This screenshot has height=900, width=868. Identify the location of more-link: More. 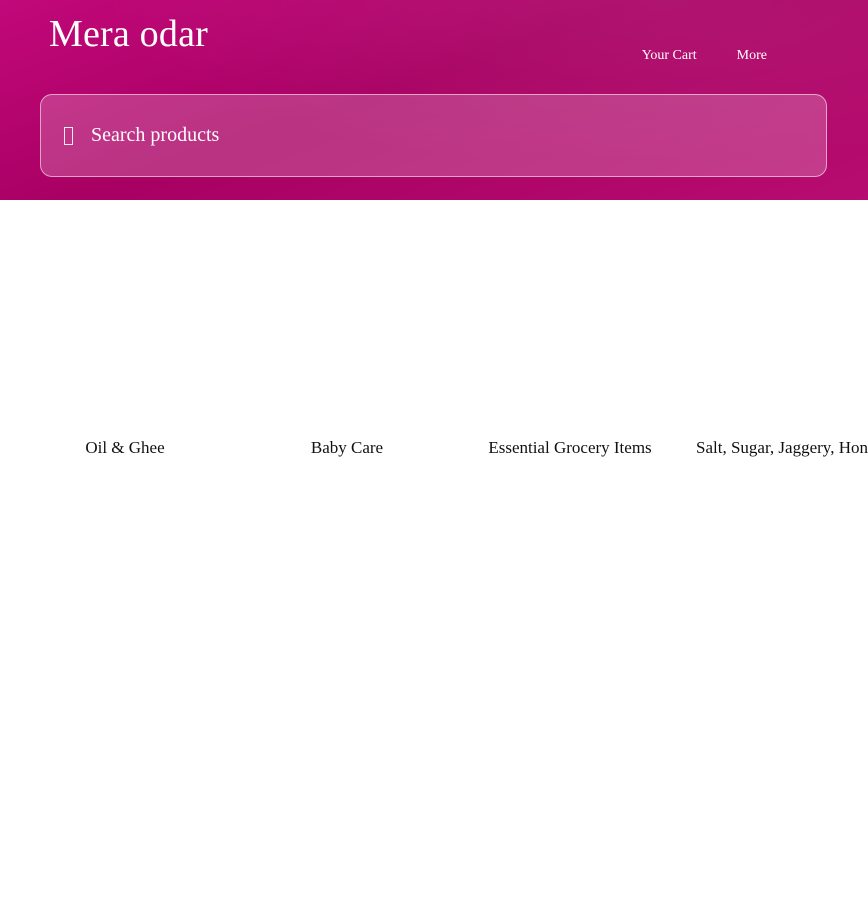
(752, 56).